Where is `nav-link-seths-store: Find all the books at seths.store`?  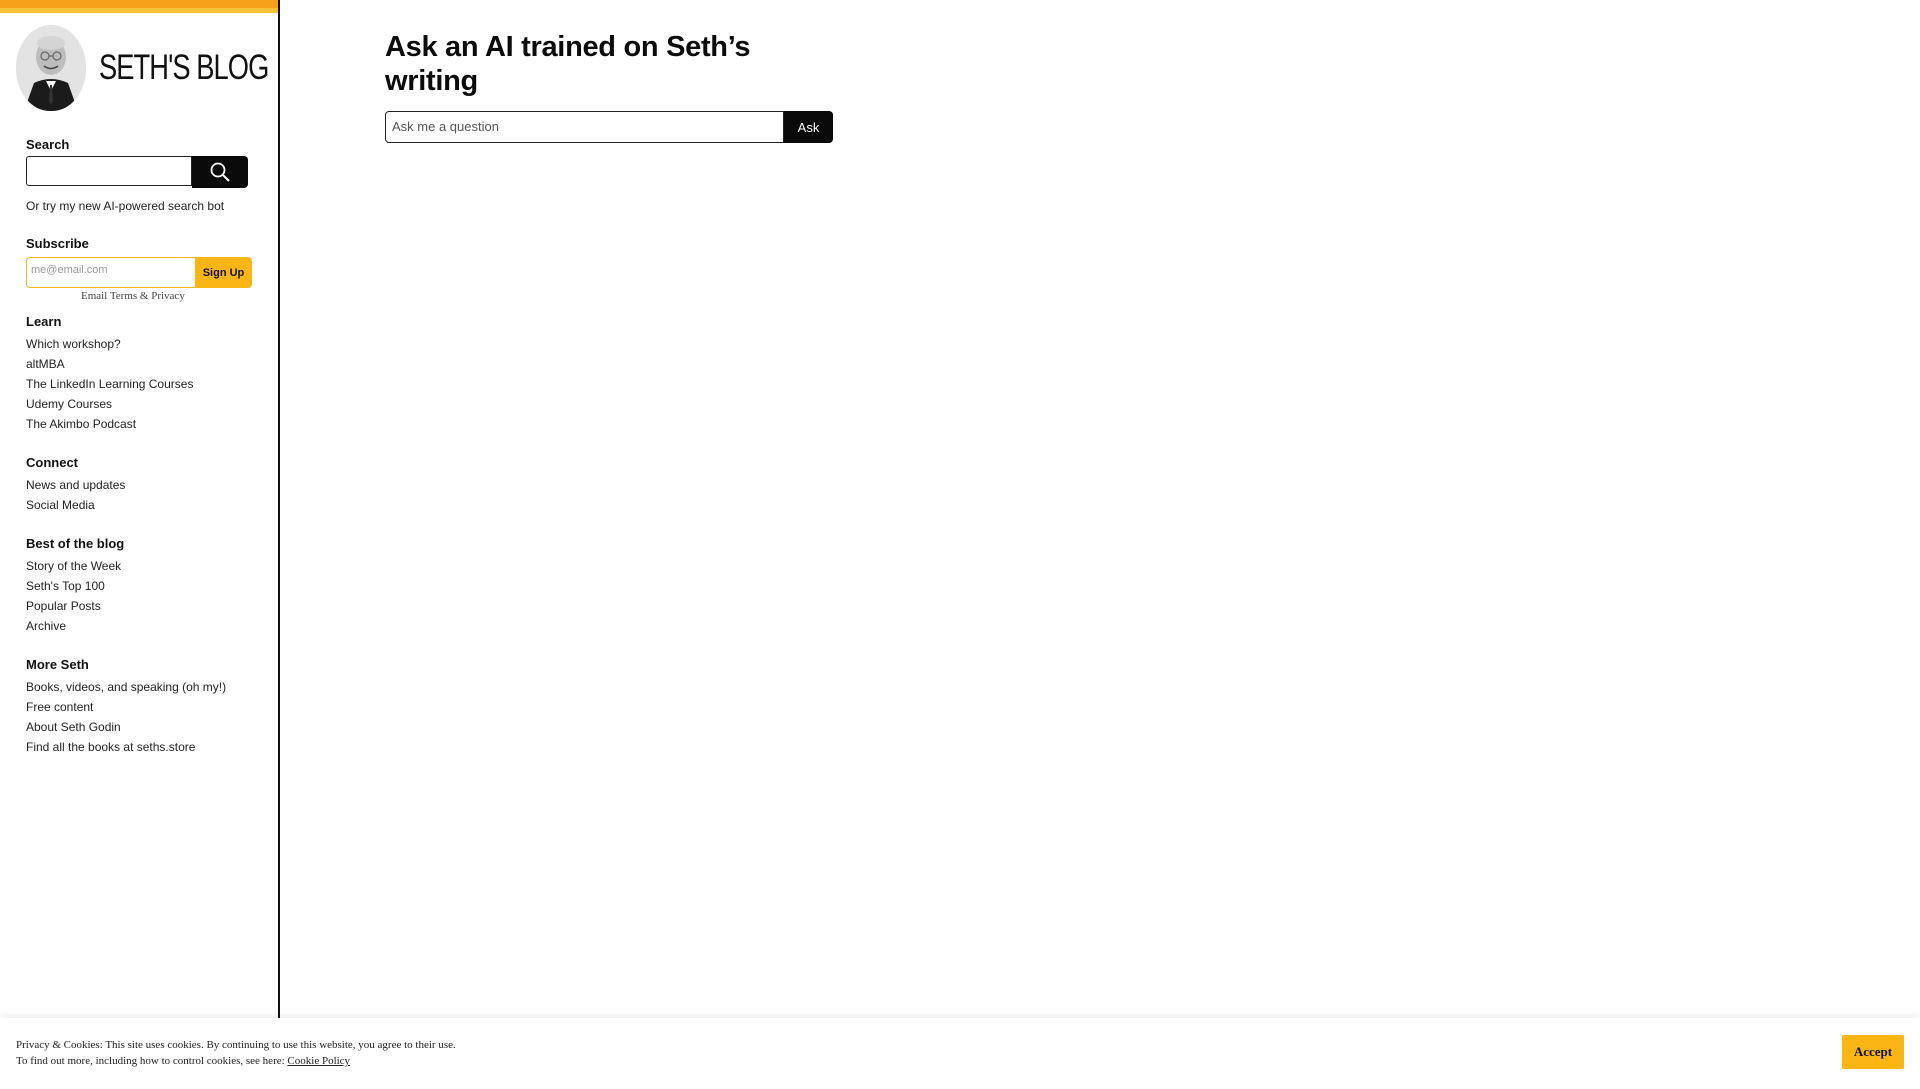 nav-link-seths-store: Find all the books at seths.store is located at coordinates (126, 747).